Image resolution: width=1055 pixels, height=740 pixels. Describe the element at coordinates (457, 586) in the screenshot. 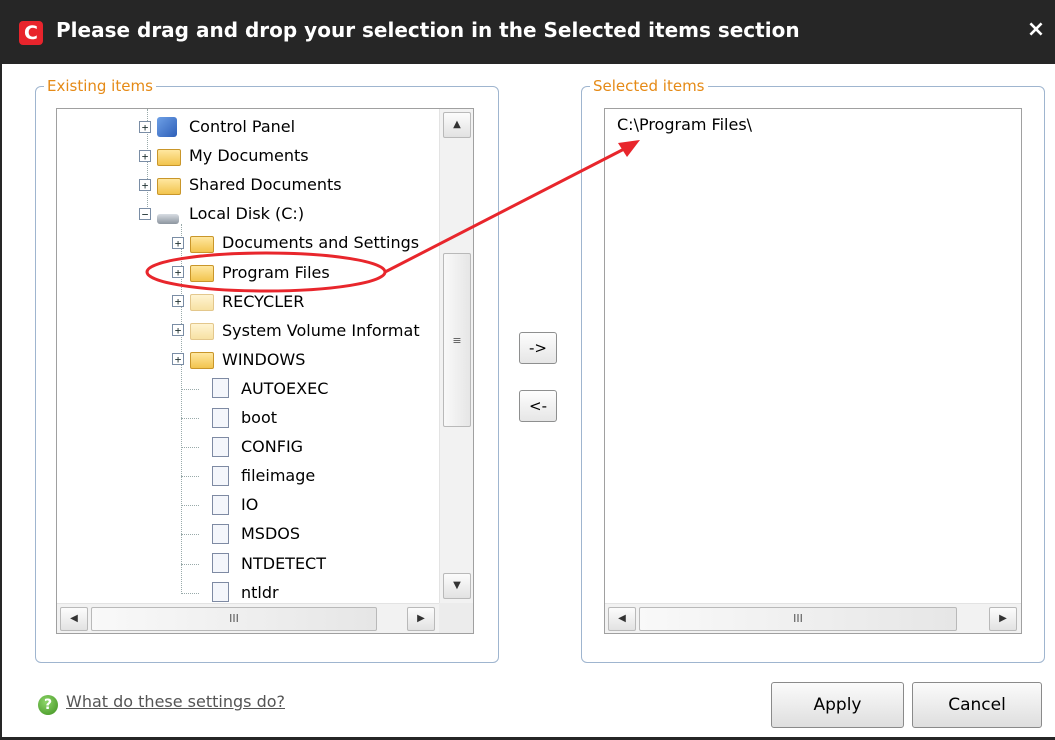

I see `scroll-down-button: ▼` at that location.